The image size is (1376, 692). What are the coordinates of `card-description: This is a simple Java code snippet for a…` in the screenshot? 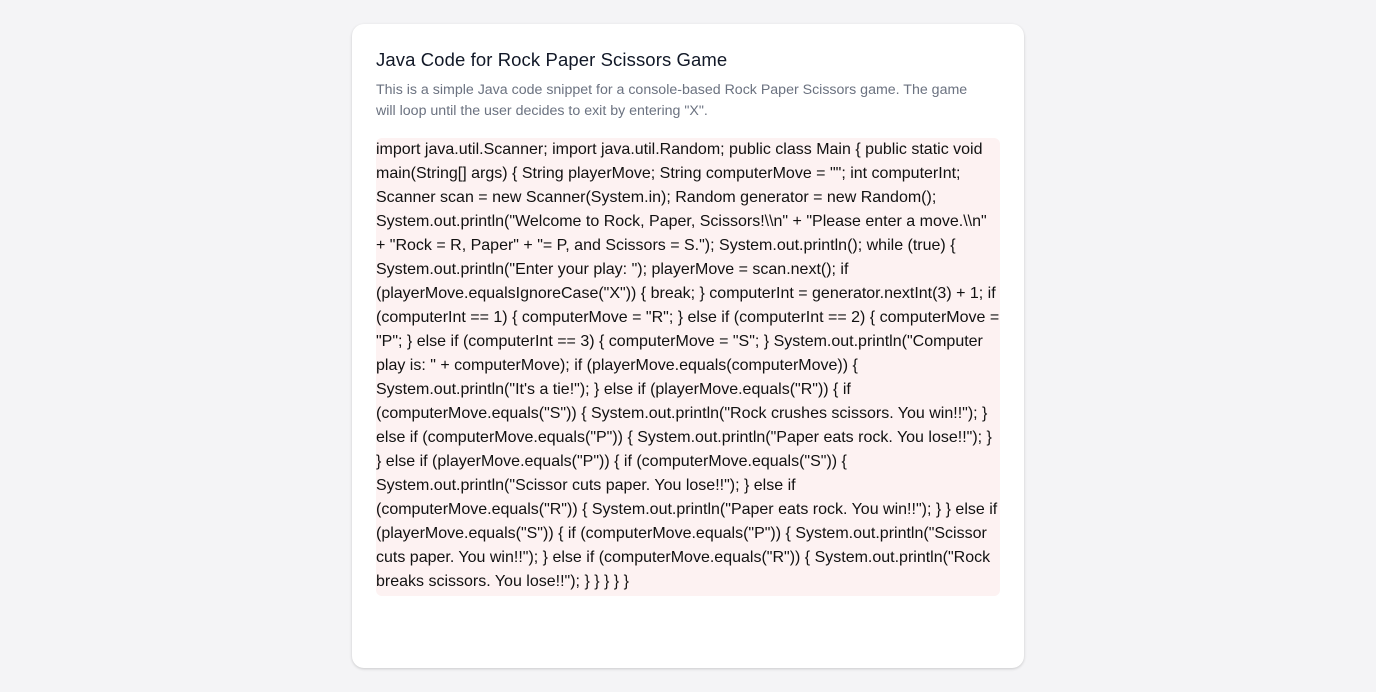 It's located at (672, 100).